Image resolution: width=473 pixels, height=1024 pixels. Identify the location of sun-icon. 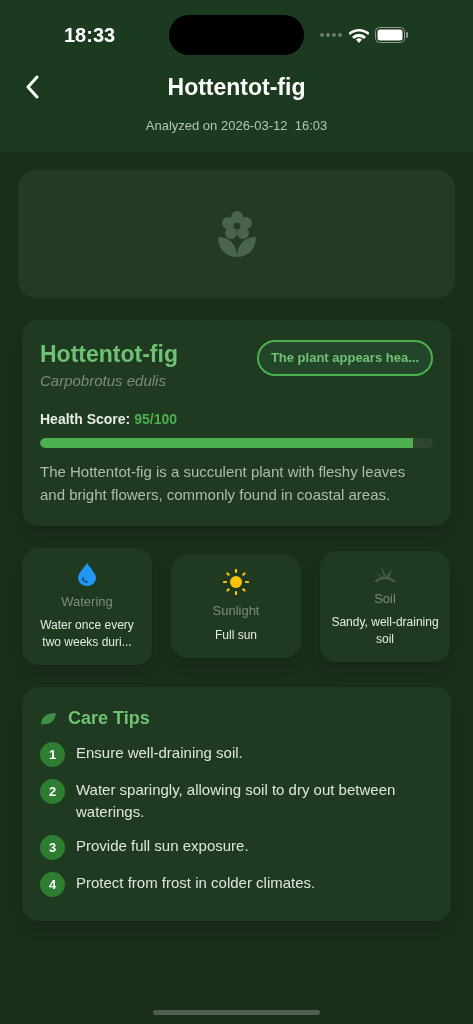
(236, 582).